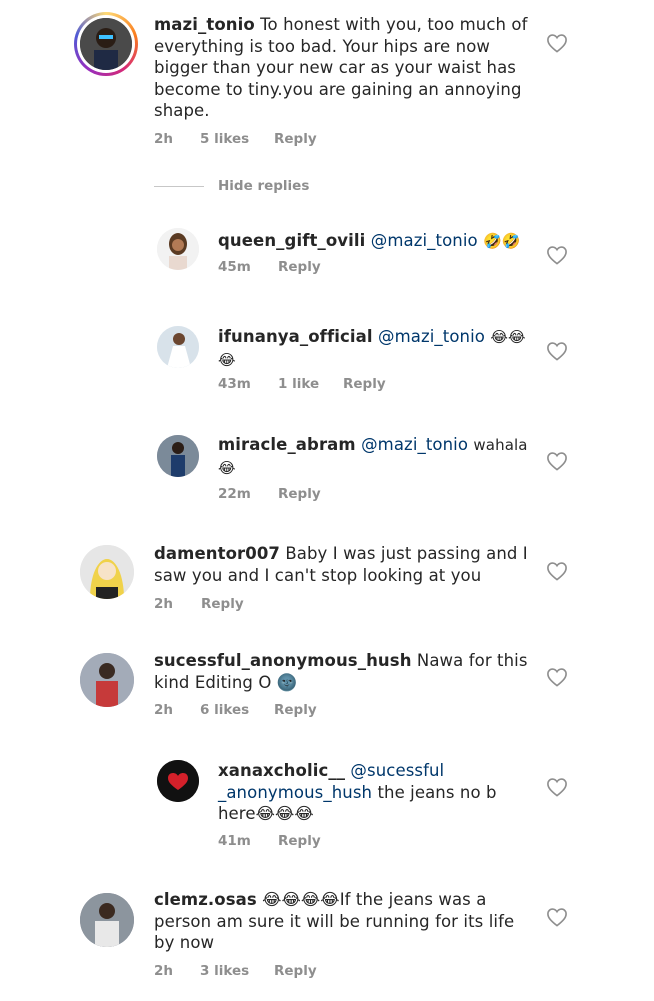  What do you see at coordinates (281, 770) in the screenshot?
I see `comment-username: xanaxcholic__` at bounding box center [281, 770].